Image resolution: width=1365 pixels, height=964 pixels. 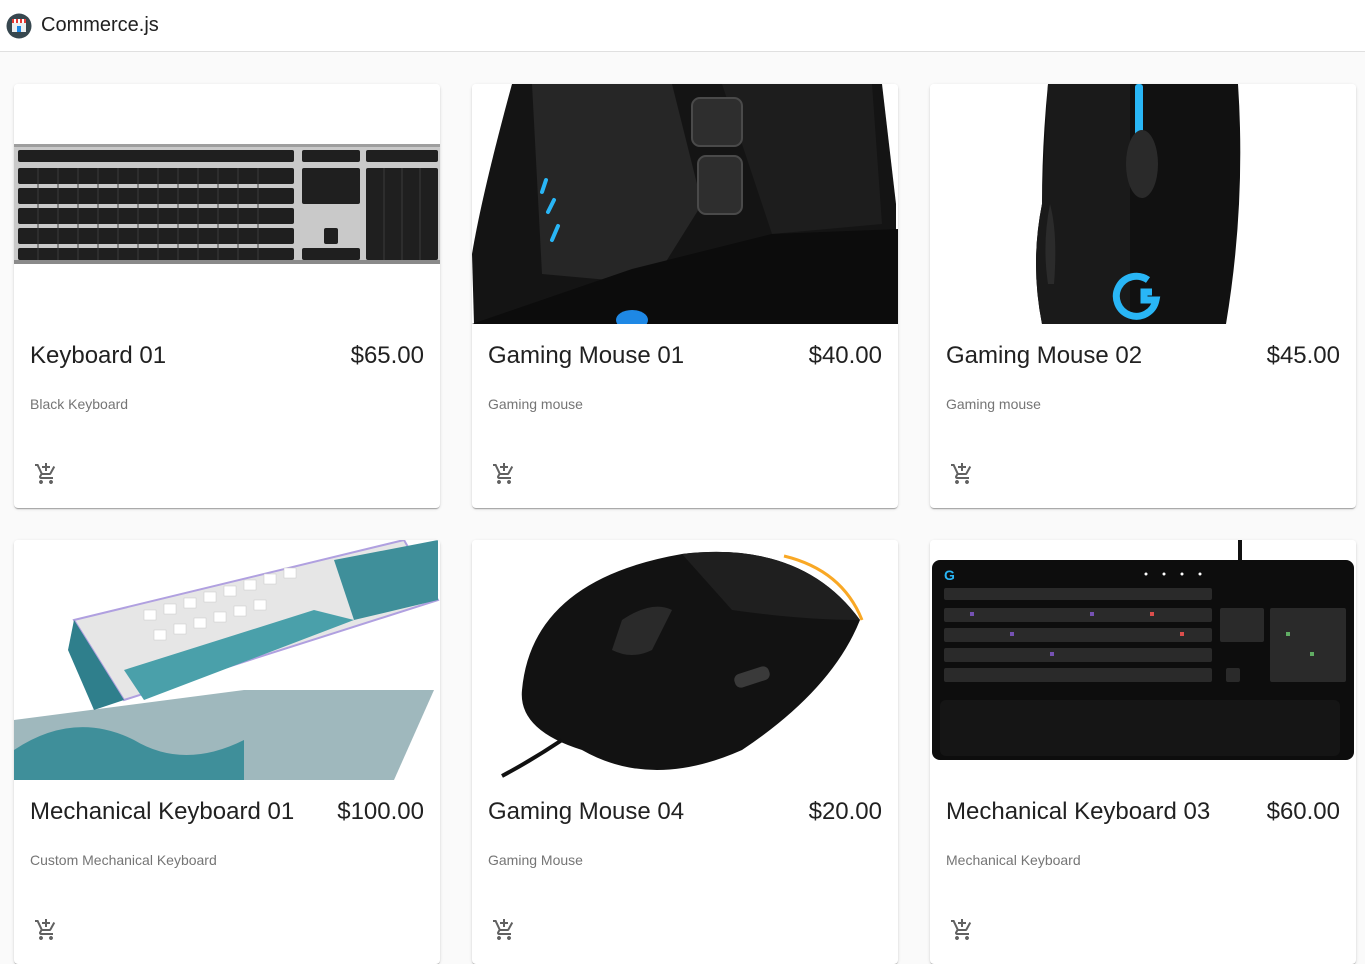 I want to click on app-bar: Commerce.js, so click(x=682, y=26).